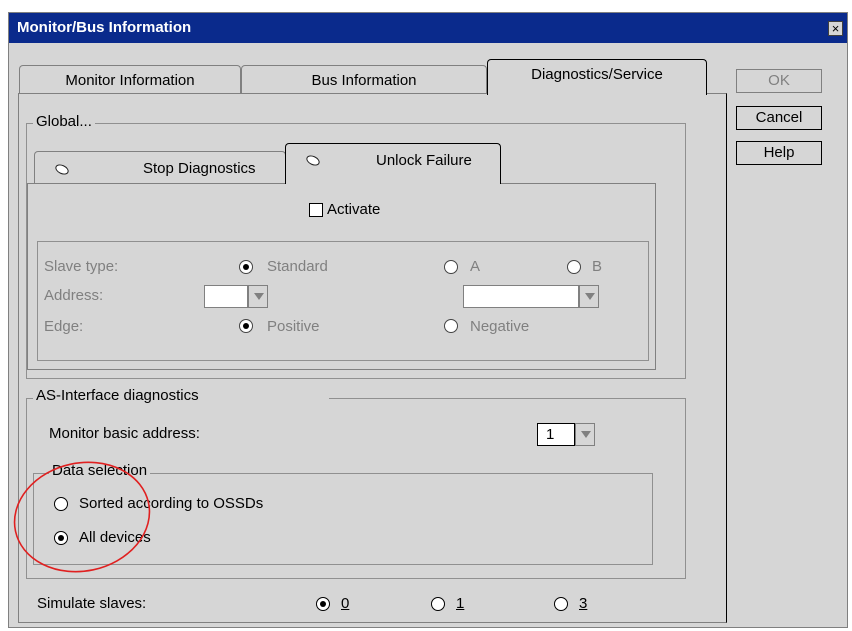  Describe the element at coordinates (313, 160) in the screenshot. I see `unlock-failure-icon` at that location.